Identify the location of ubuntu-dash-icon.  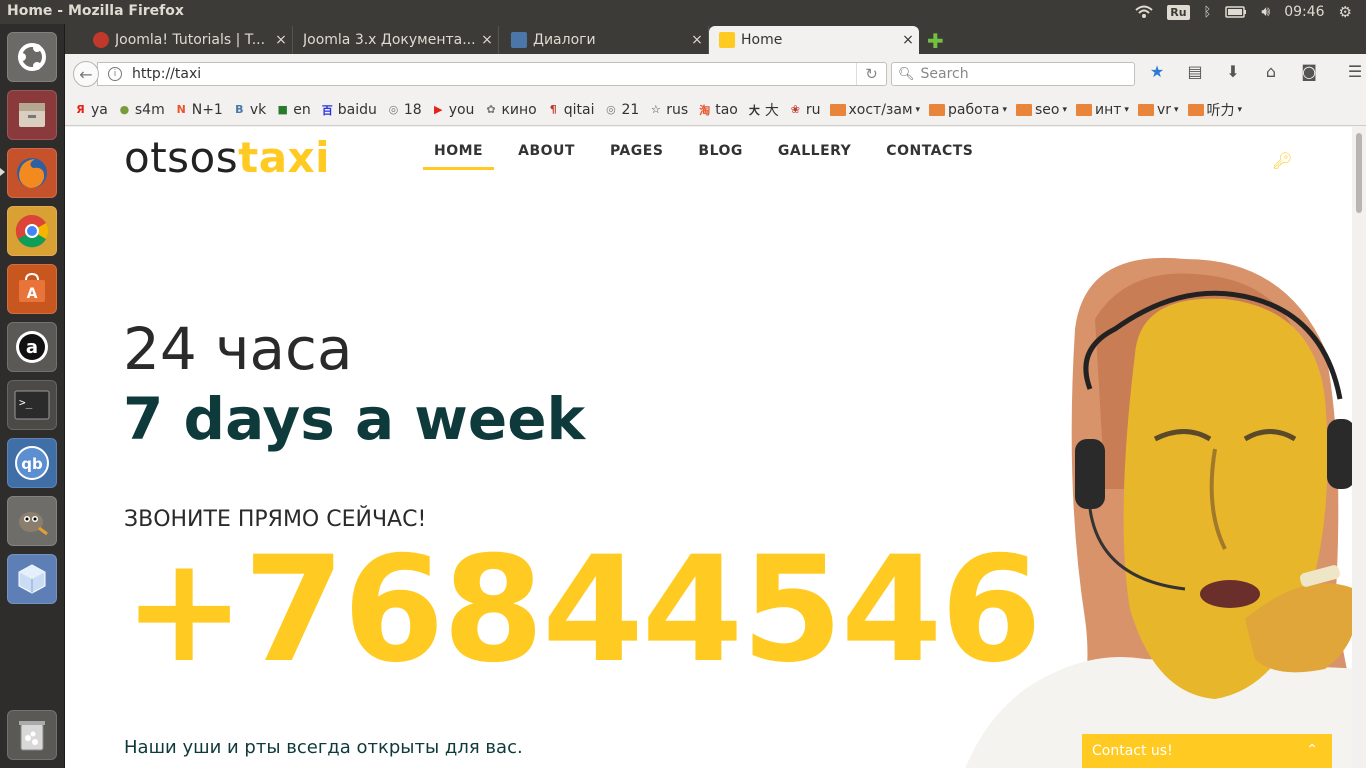
(32, 57).